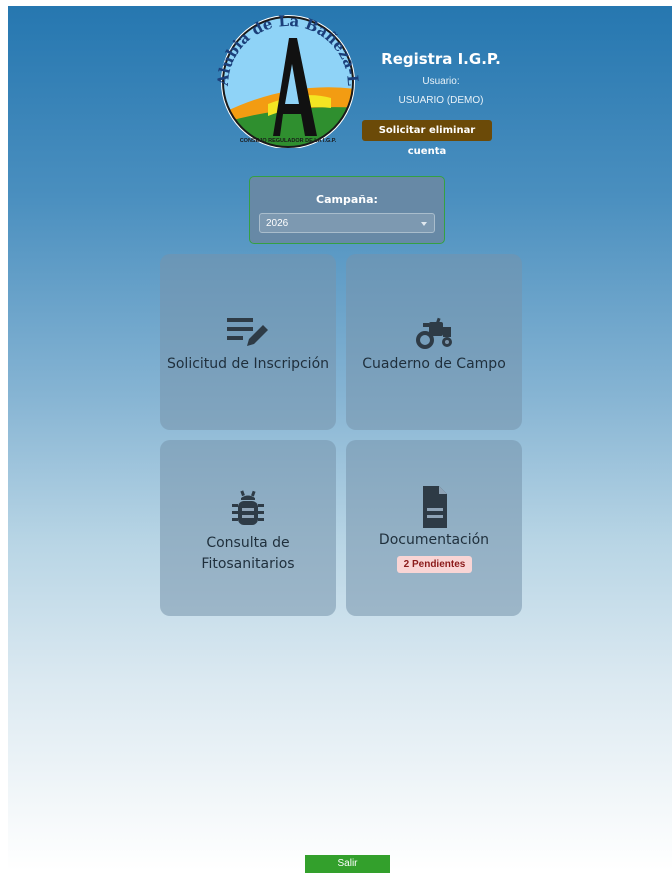 The height and width of the screenshot is (873, 672). What do you see at coordinates (347, 864) in the screenshot?
I see `exit-button: Salir` at bounding box center [347, 864].